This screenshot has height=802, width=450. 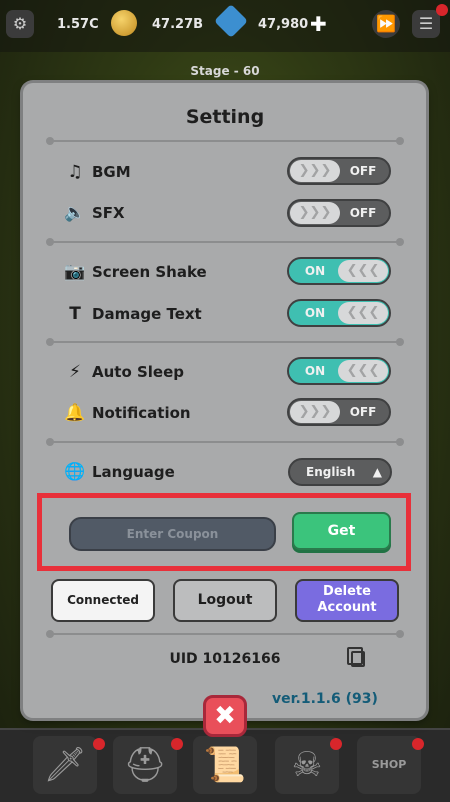 What do you see at coordinates (225, 659) in the screenshot?
I see `uid-label: UID 10126166` at bounding box center [225, 659].